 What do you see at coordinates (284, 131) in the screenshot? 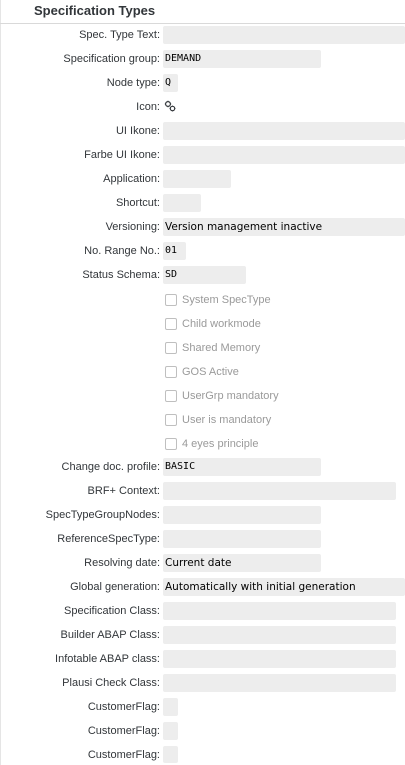
I see `ui-ikone-field` at bounding box center [284, 131].